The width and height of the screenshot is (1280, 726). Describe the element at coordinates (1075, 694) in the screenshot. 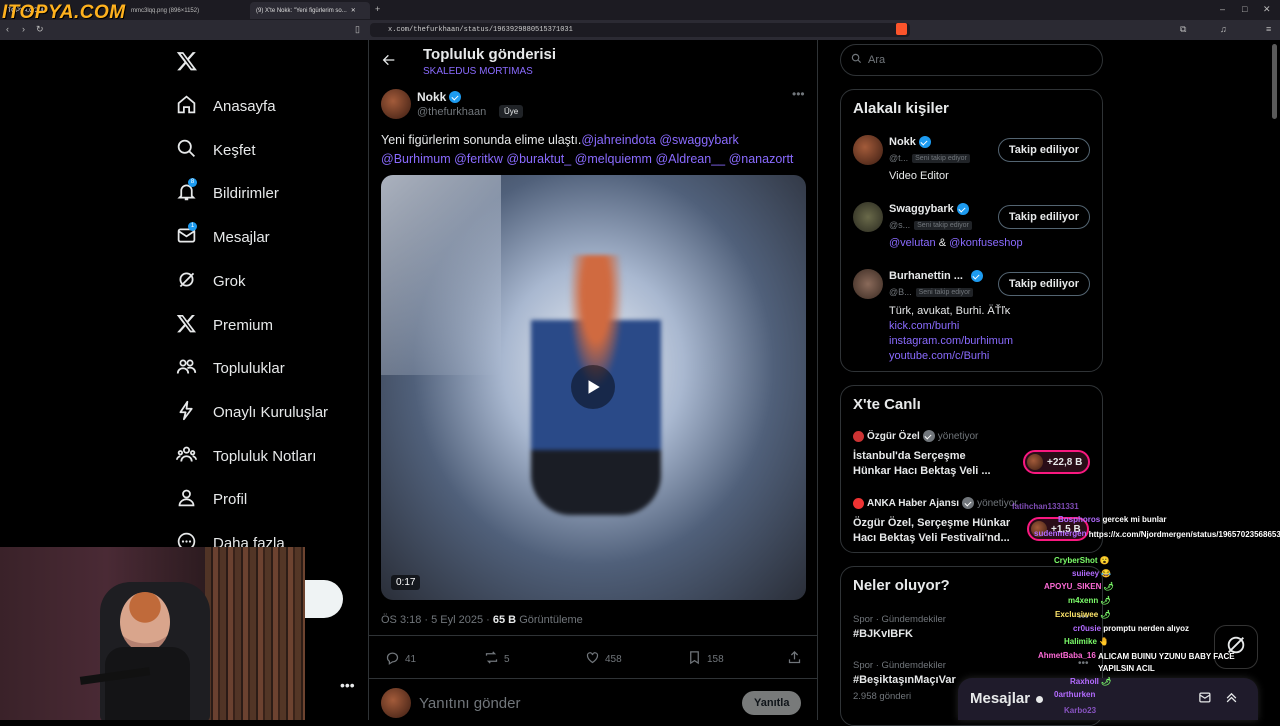

I see `chat-user: 0arthurken` at that location.